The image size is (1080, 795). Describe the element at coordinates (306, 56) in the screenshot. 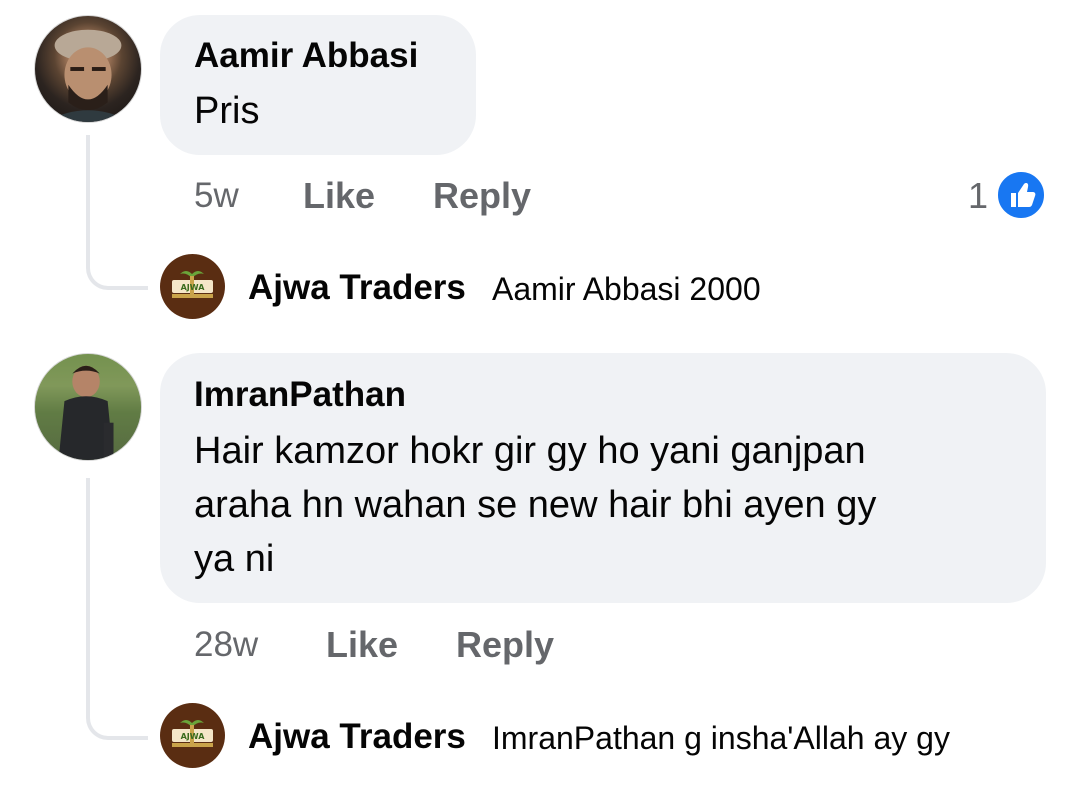

I see `comment-author: Aamir Abbasi` at that location.